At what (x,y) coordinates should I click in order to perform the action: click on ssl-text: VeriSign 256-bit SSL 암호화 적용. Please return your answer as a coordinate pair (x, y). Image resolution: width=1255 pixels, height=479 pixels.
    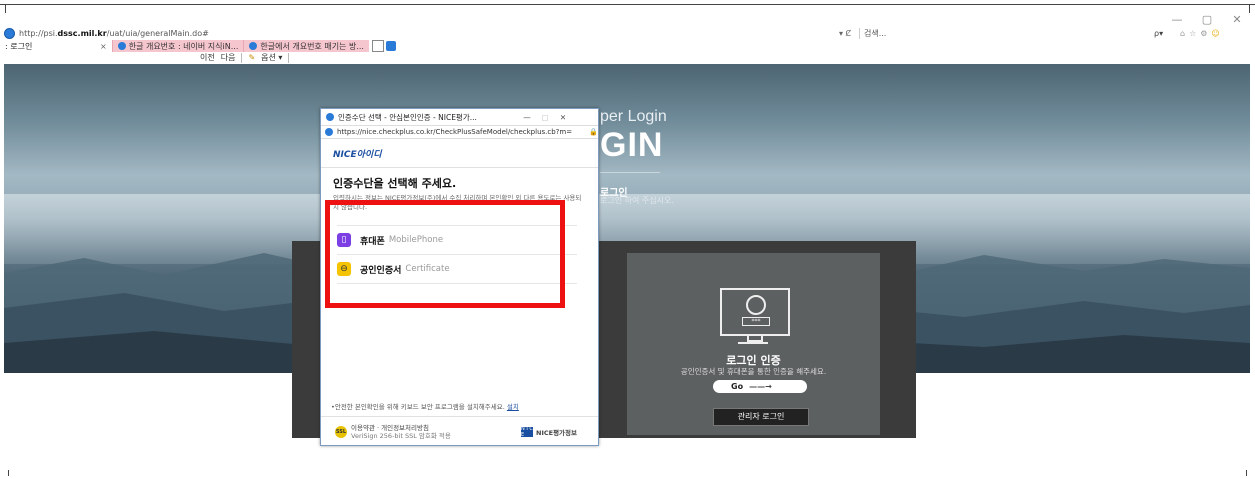
    Looking at the image, I should click on (401, 435).